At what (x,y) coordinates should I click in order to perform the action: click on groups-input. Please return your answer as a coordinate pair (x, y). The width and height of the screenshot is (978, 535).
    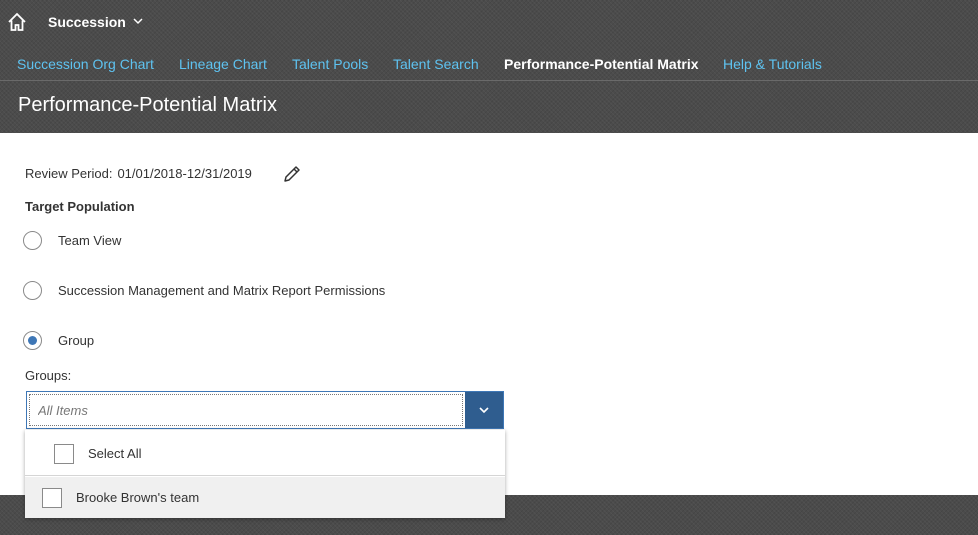
    Looking at the image, I should click on (246, 410).